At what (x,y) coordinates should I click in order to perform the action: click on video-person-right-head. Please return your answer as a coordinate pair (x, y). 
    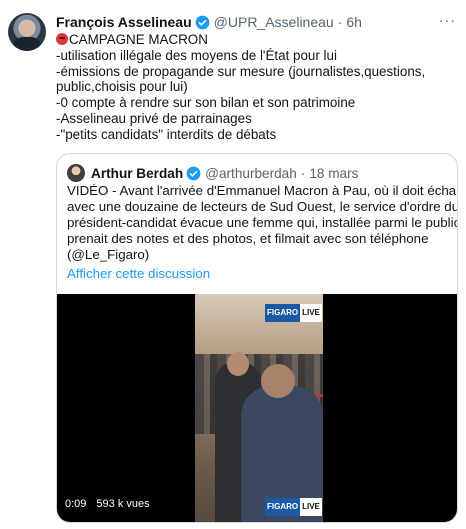
    Looking at the image, I should click on (278, 381).